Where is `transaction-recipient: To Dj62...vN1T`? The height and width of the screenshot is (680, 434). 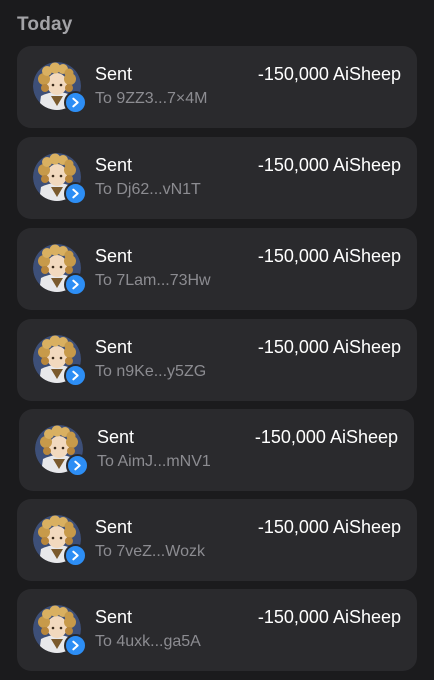
transaction-recipient: To Dj62...vN1T is located at coordinates (148, 189).